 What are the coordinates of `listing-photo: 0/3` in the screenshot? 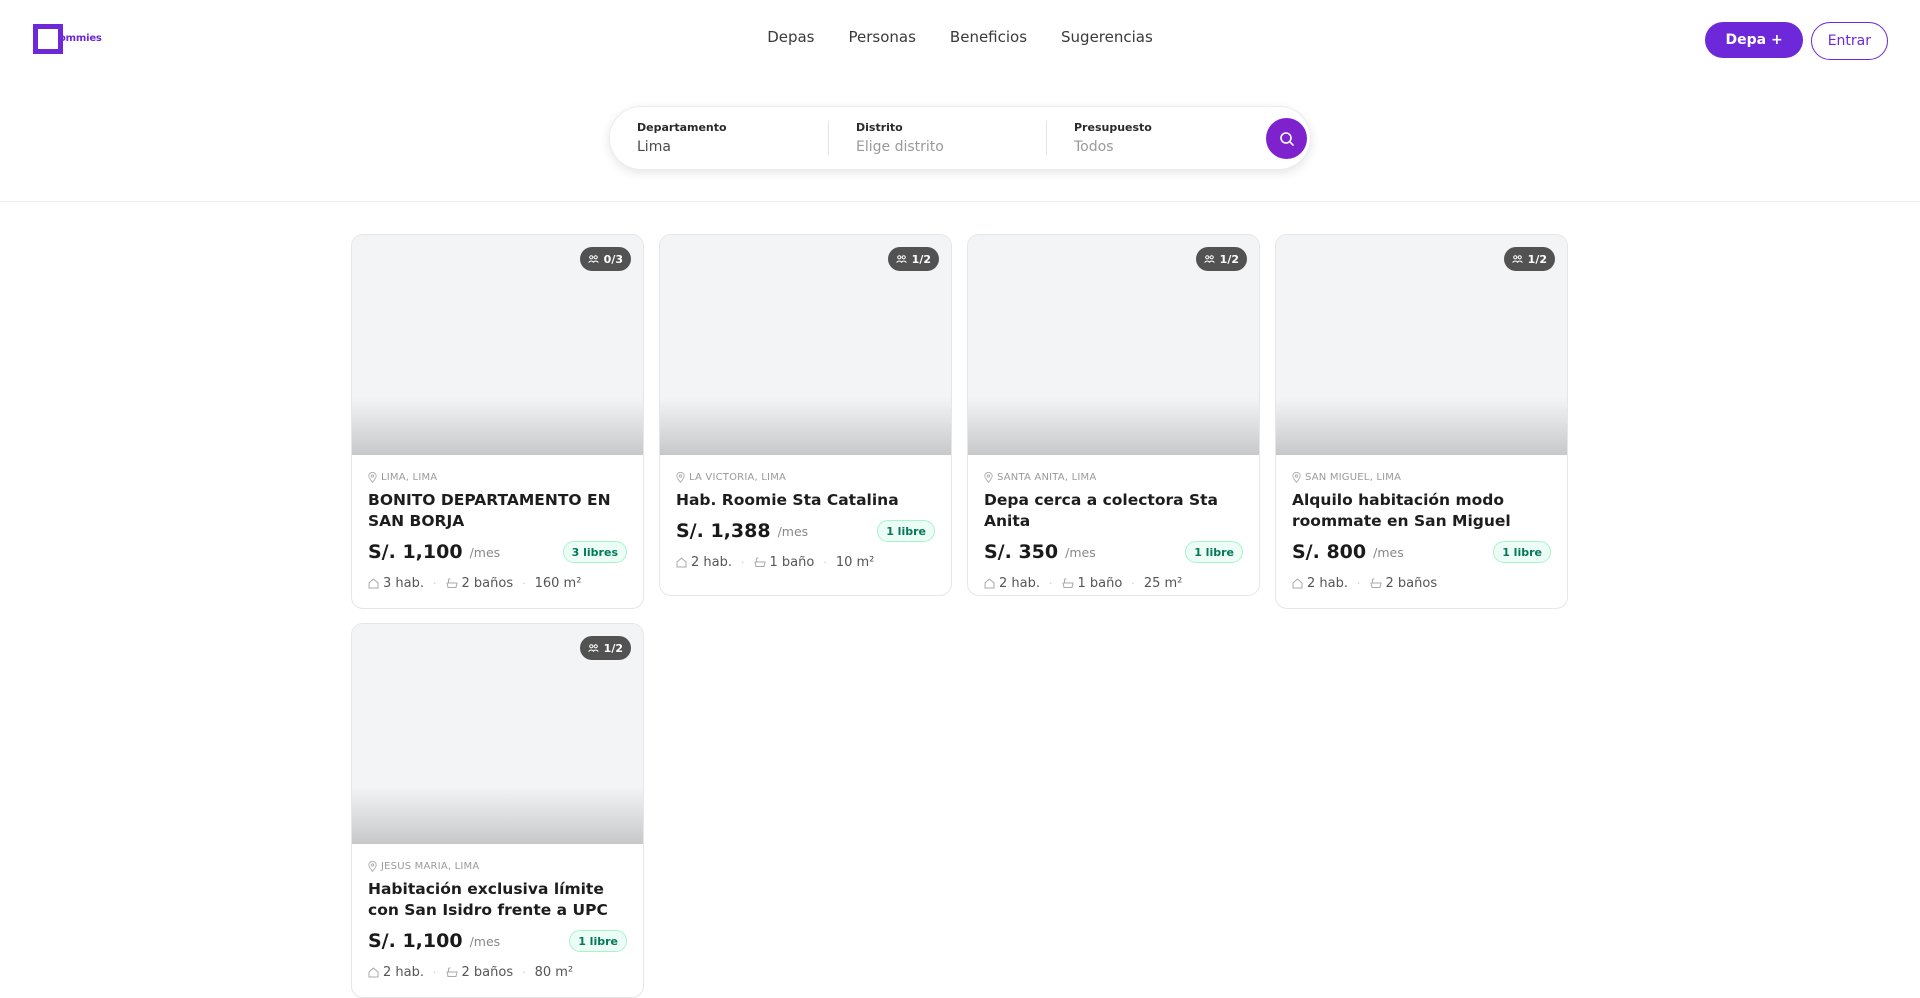 It's located at (497, 345).